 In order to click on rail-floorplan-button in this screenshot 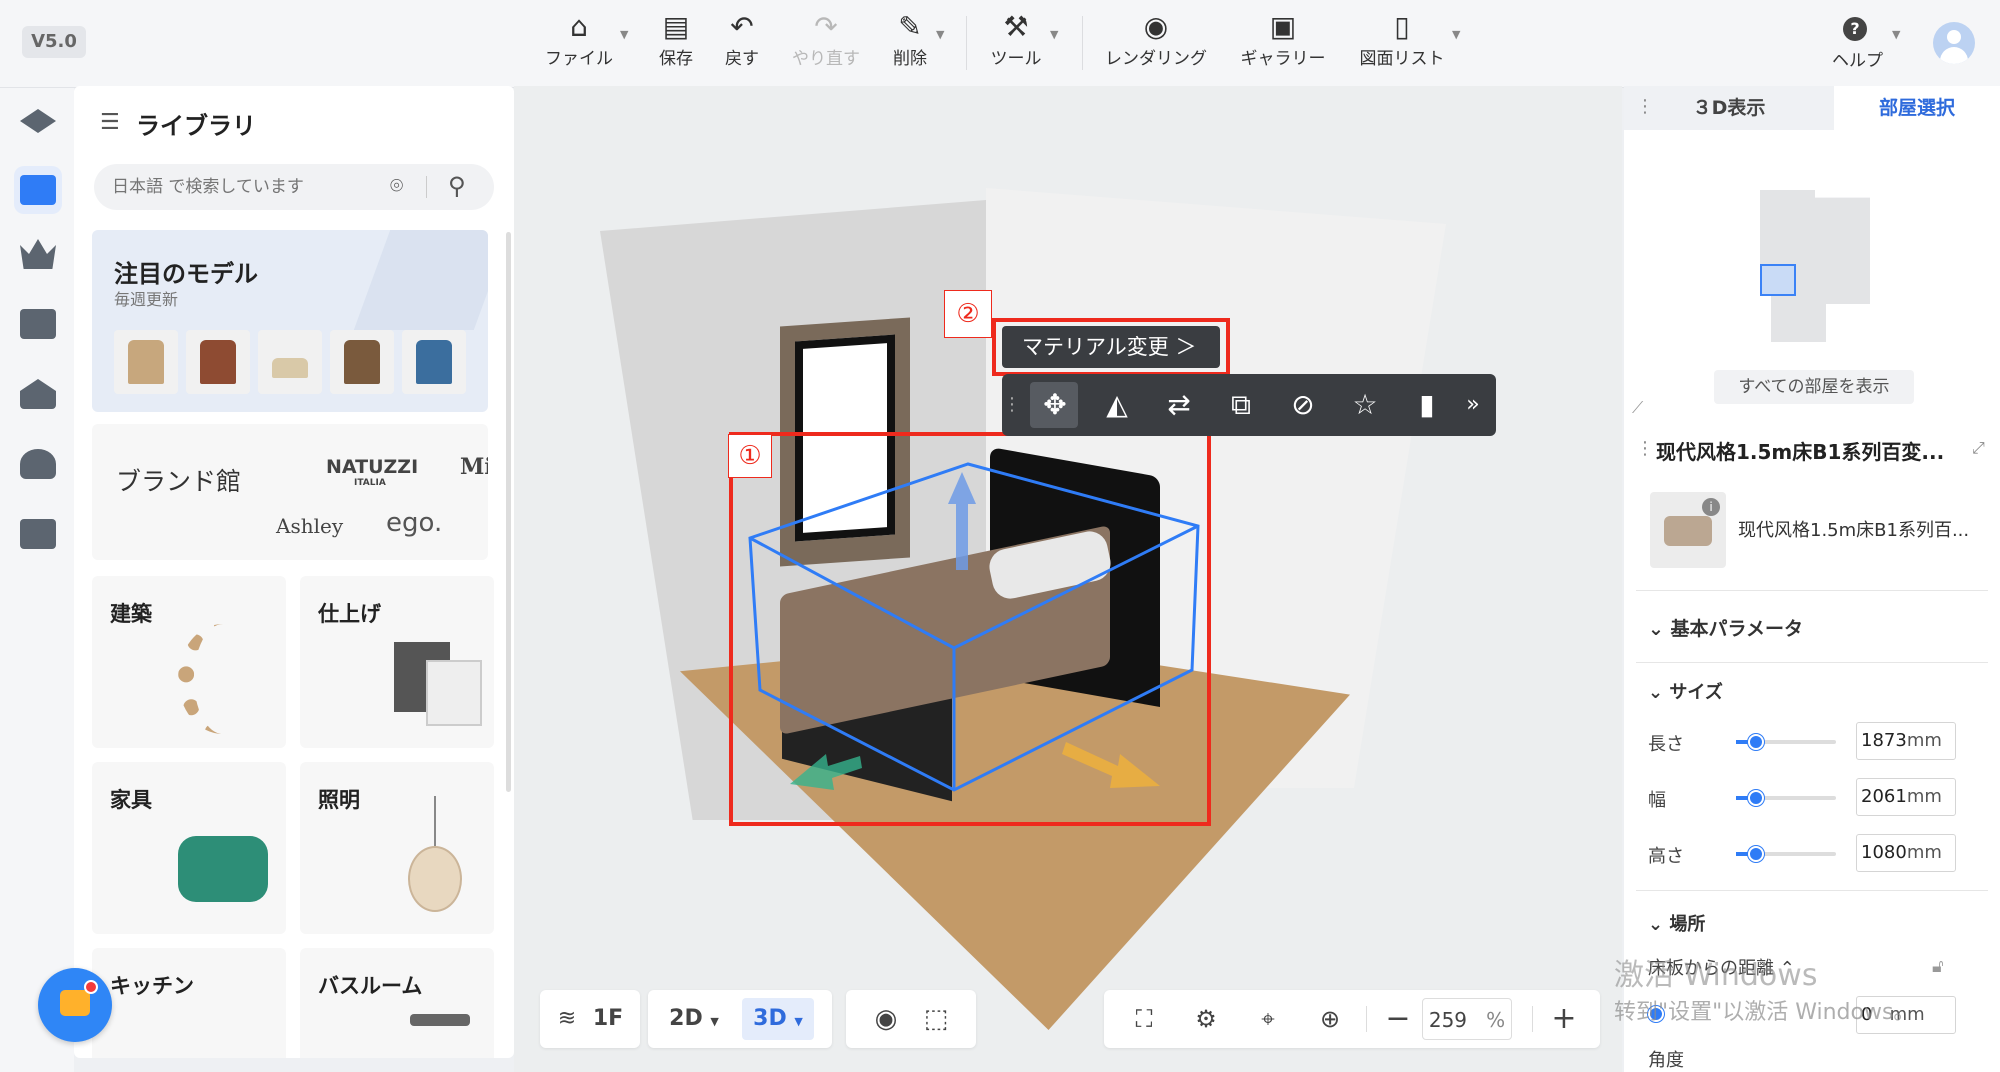, I will do `click(38, 124)`.